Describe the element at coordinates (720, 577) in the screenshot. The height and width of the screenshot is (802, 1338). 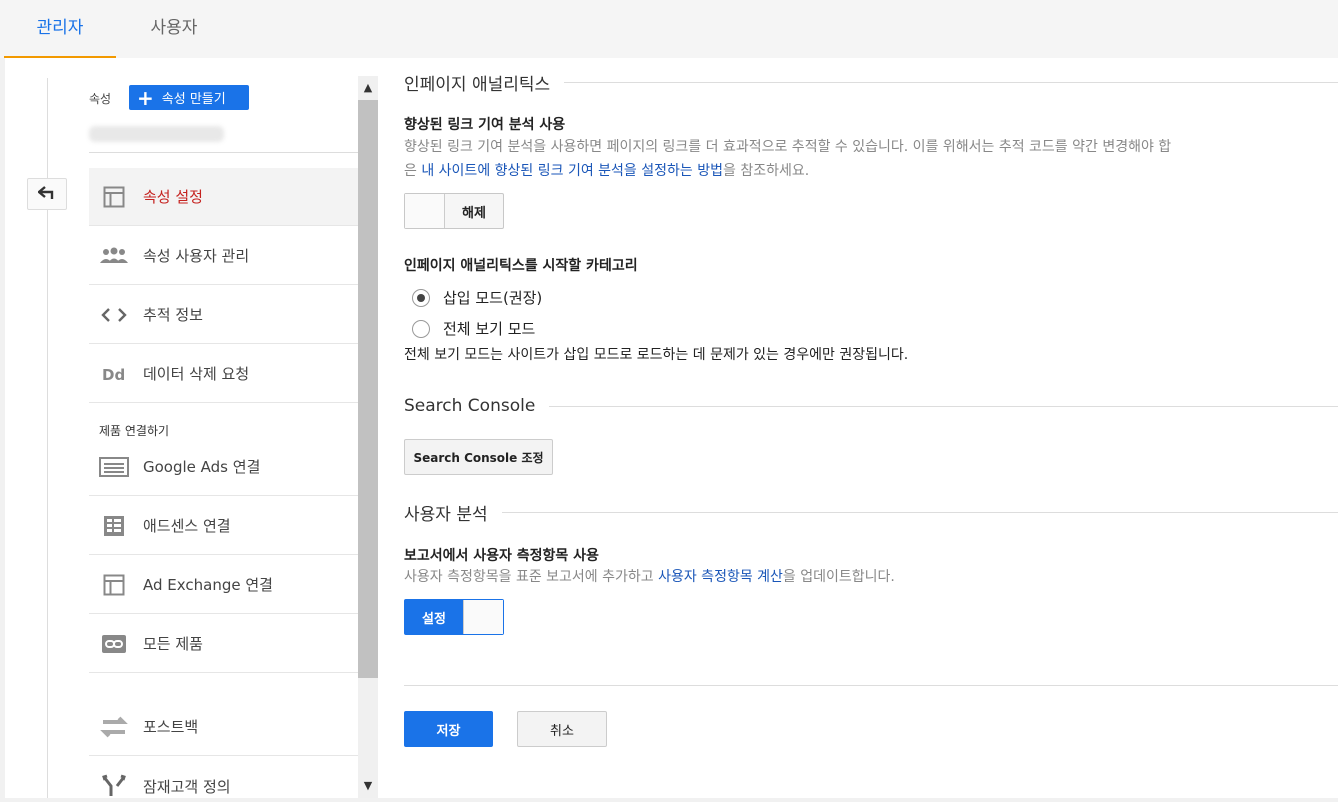
I see `user-metrics-calc-link: 사용자 측정항목 계산` at that location.